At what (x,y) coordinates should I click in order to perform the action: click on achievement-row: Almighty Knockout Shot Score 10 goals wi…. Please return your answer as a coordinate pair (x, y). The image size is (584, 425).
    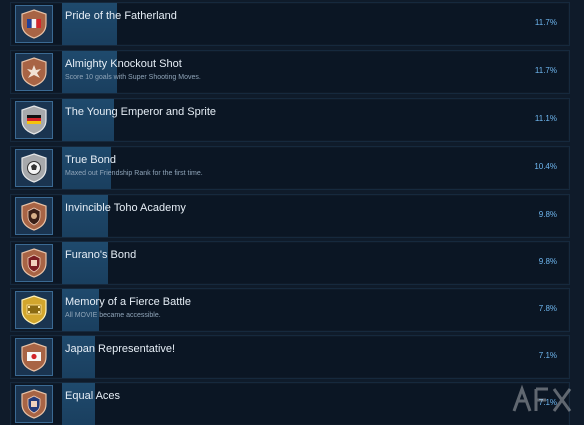
    Looking at the image, I should click on (290, 72).